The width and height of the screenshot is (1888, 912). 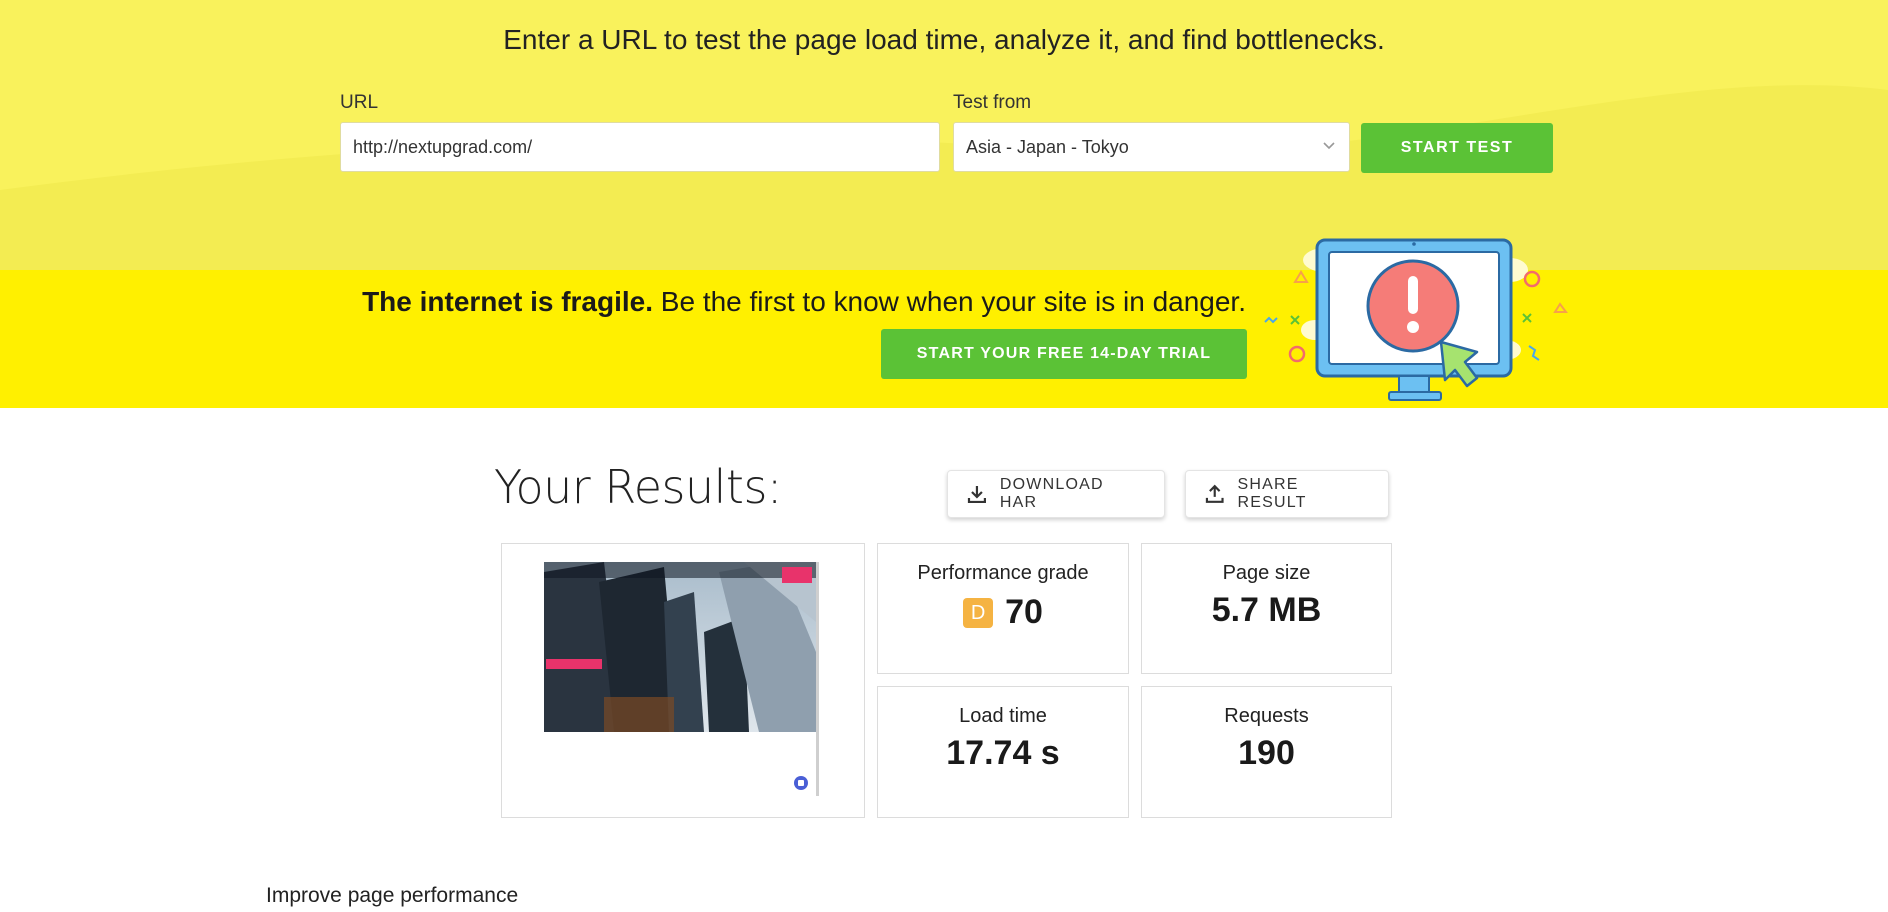 I want to click on download-icon, so click(x=977, y=495).